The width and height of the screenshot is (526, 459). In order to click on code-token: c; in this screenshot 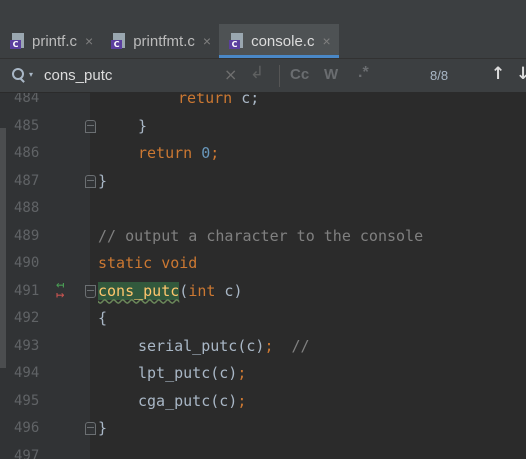, I will do `click(246, 100)`.